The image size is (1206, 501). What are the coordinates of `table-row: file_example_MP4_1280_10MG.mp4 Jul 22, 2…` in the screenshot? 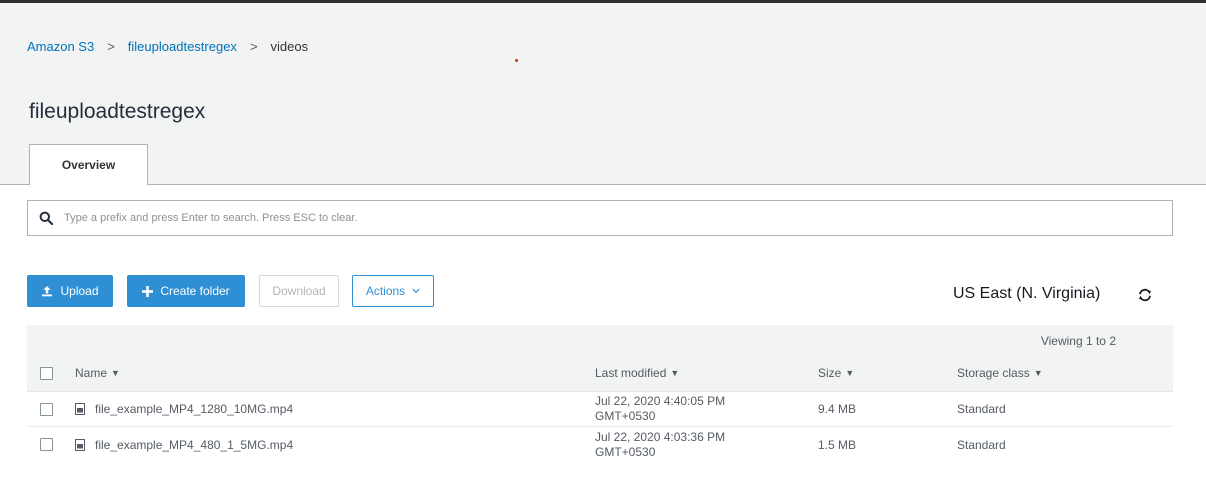 It's located at (600, 409).